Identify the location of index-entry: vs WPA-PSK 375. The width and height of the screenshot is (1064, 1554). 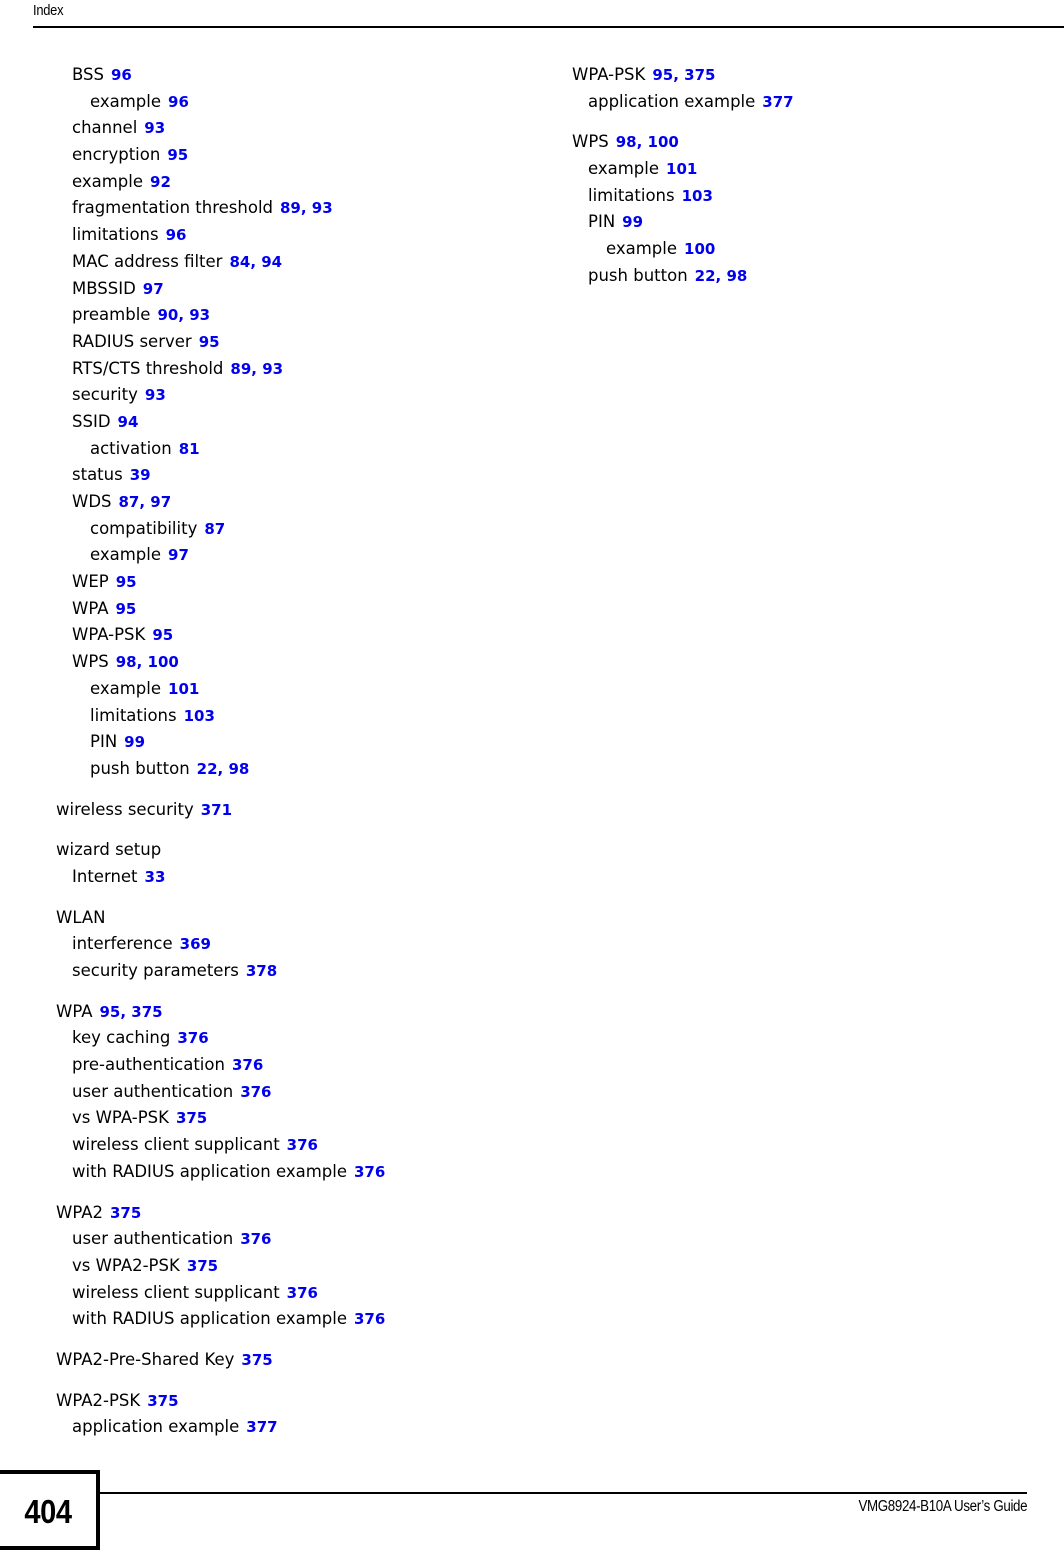
(299, 1118).